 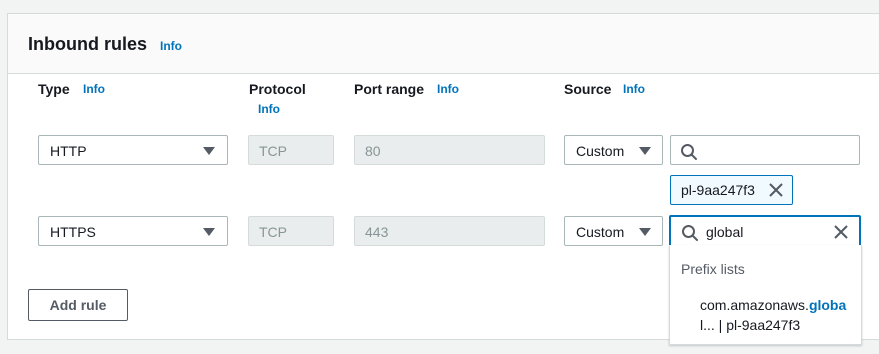 What do you see at coordinates (171, 46) in the screenshot?
I see `panel-info-link: Info` at bounding box center [171, 46].